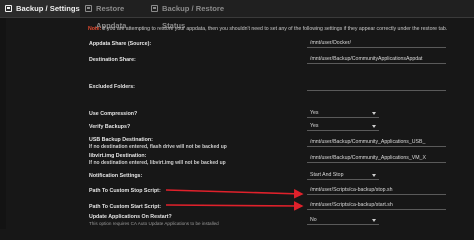  Describe the element at coordinates (234, 193) in the screenshot. I see `stop-script-arrow` at that location.